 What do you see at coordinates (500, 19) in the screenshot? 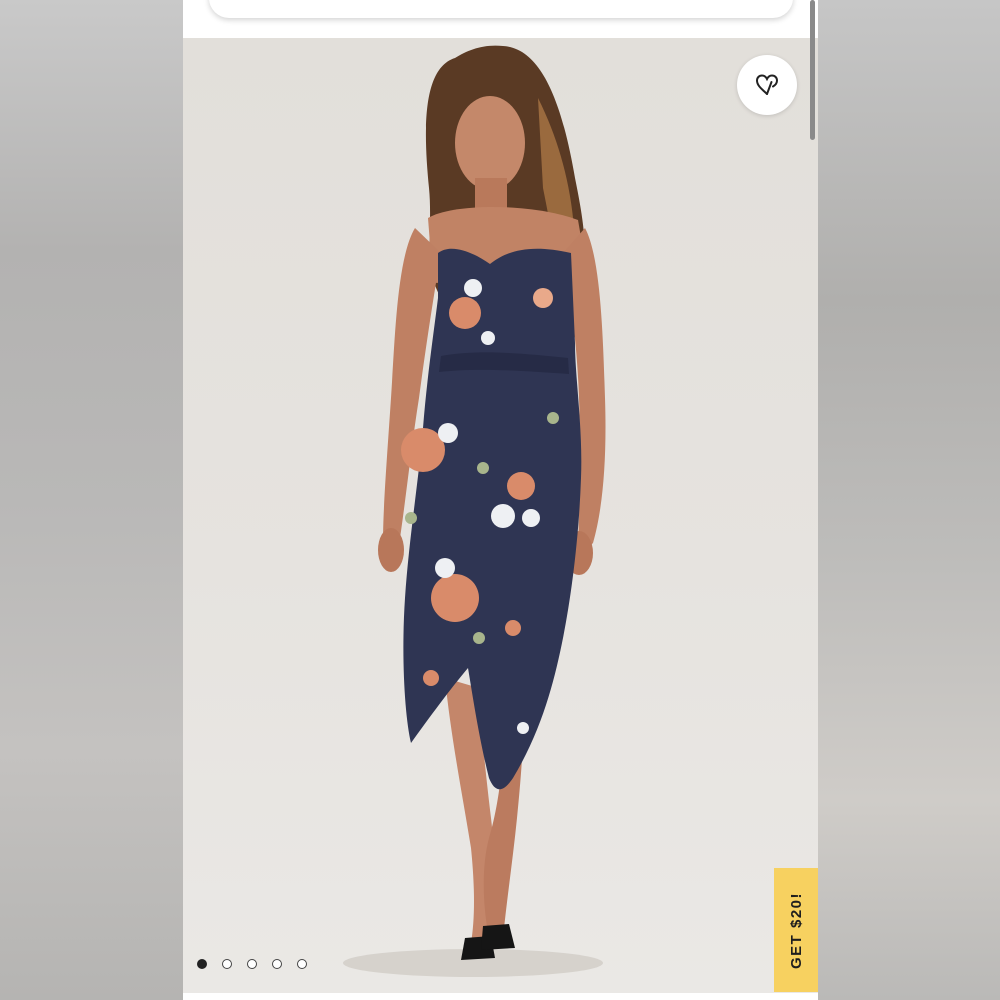
I see `top-bar` at bounding box center [500, 19].